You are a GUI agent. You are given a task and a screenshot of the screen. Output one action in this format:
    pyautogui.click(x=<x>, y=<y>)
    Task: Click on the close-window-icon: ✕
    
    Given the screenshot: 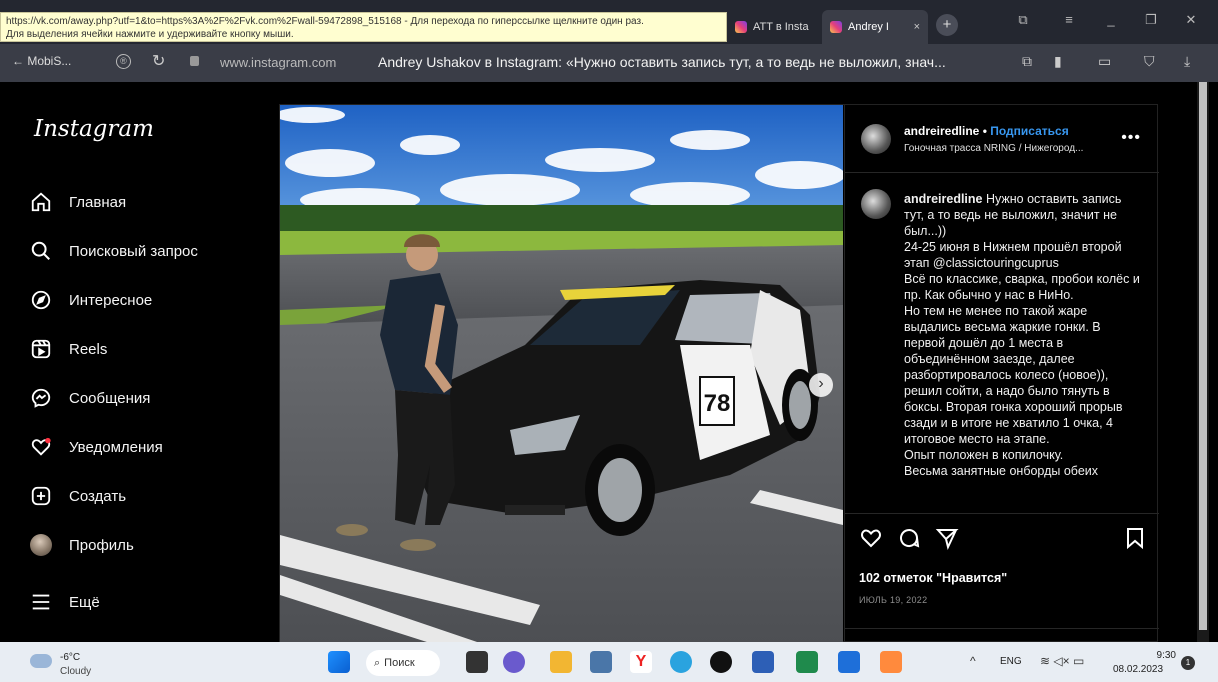 What is the action you would take?
    pyautogui.click(x=1191, y=20)
    